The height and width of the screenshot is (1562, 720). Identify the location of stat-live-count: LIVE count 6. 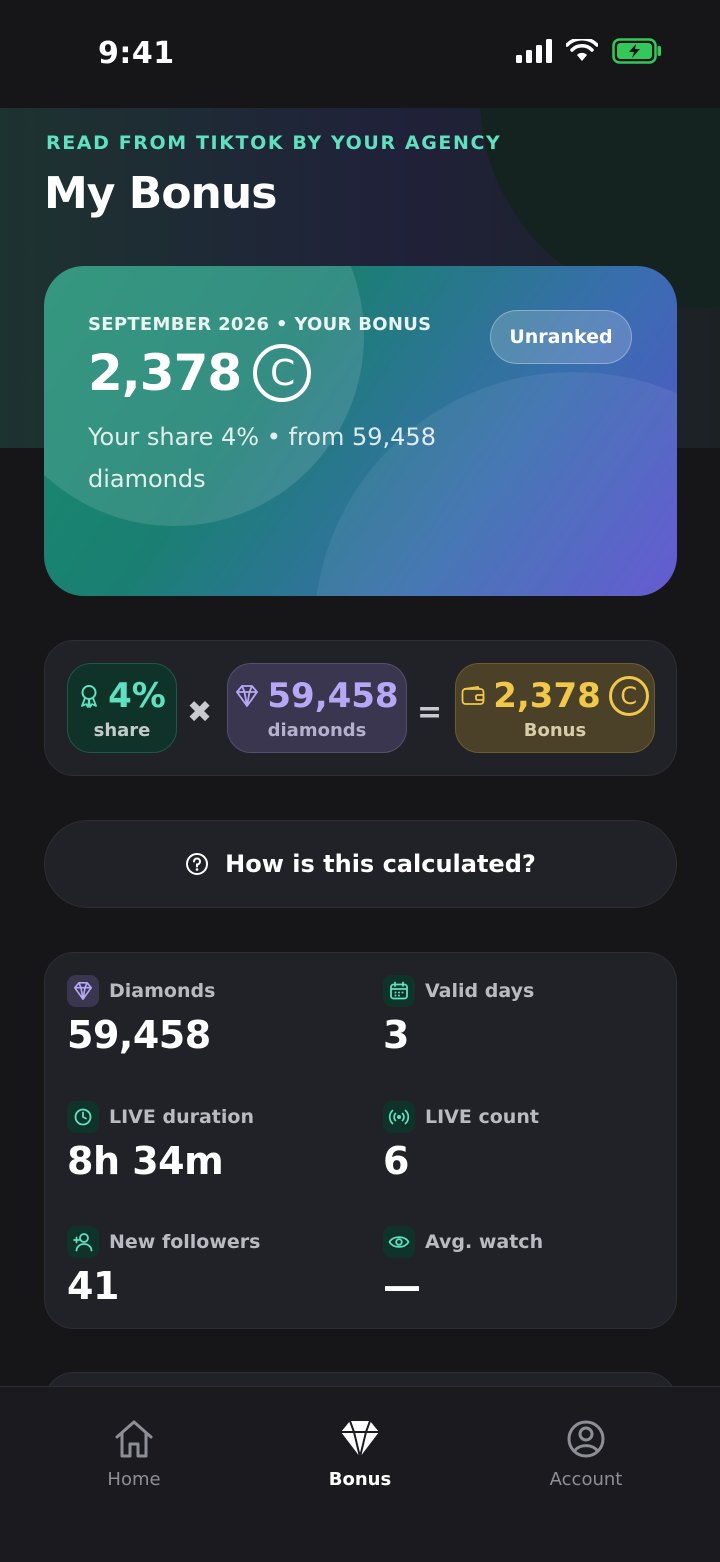
(523, 1142).